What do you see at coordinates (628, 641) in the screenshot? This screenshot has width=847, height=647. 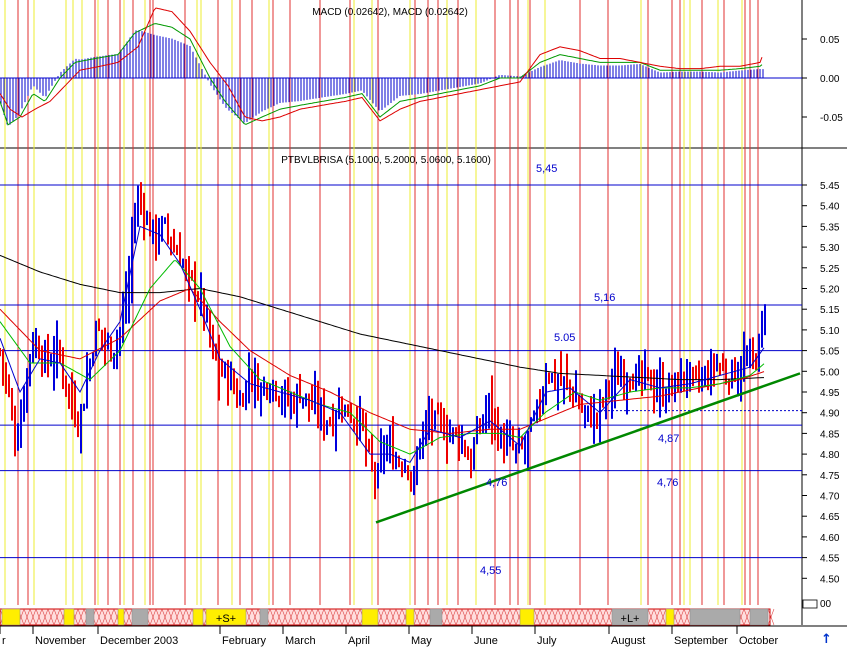 I see `month-label: August` at bounding box center [628, 641].